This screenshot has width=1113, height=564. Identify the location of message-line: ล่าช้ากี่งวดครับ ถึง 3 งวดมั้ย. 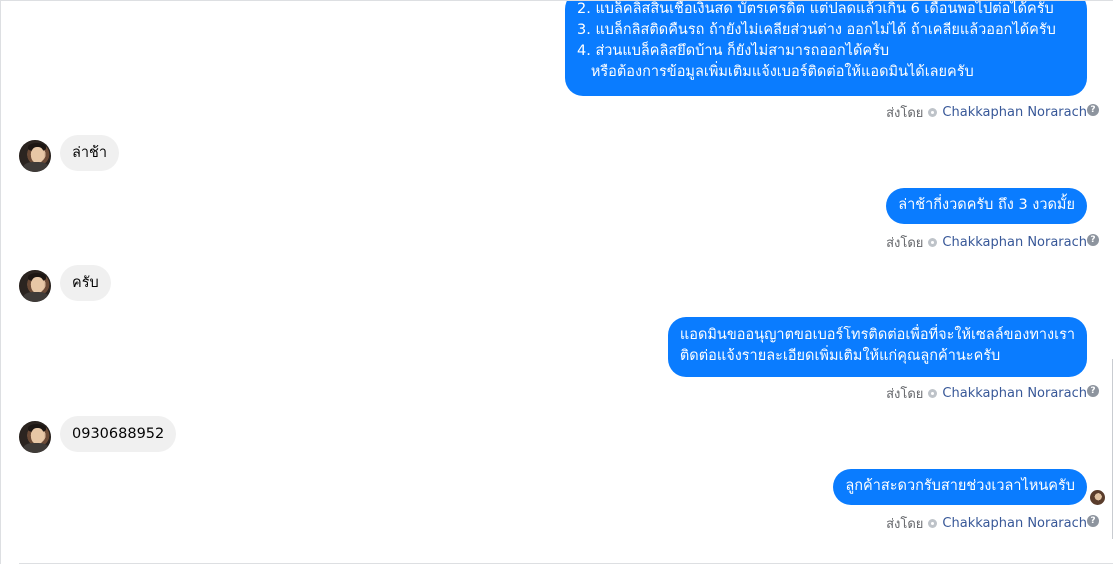
(986, 205).